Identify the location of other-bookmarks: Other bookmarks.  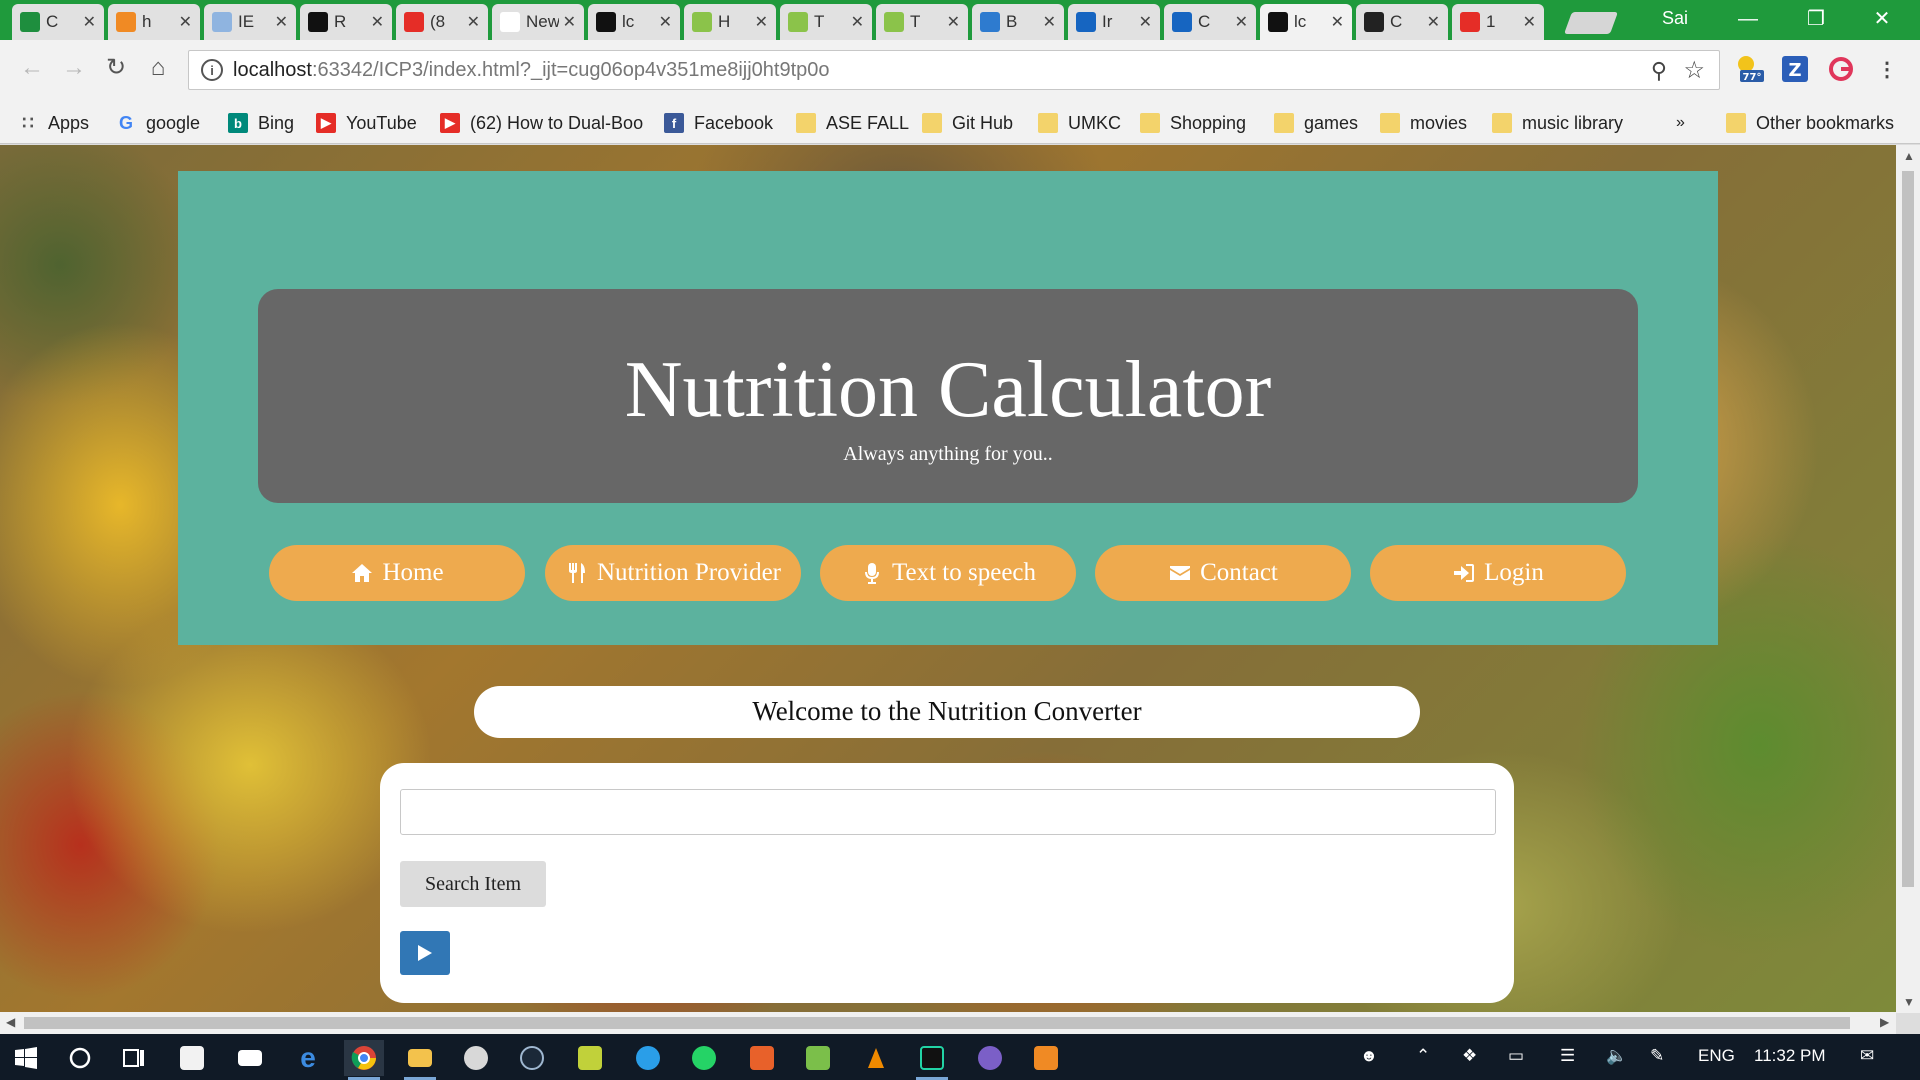
(1810, 123).